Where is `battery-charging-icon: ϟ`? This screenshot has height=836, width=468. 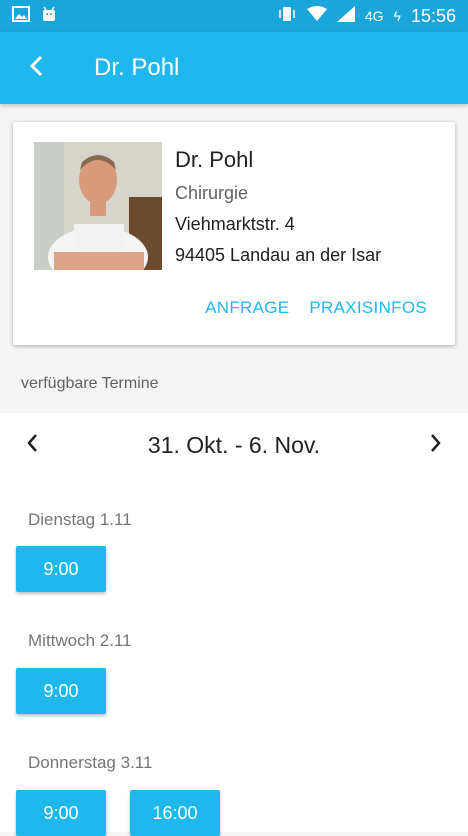 battery-charging-icon: ϟ is located at coordinates (397, 16).